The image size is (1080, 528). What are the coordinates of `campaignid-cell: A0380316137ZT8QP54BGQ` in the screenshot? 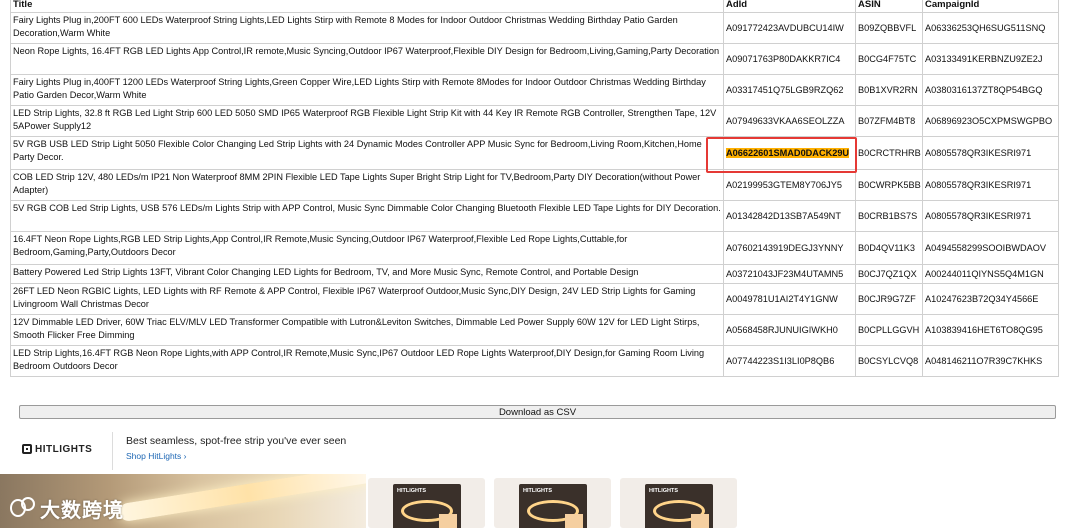 It's located at (990, 90).